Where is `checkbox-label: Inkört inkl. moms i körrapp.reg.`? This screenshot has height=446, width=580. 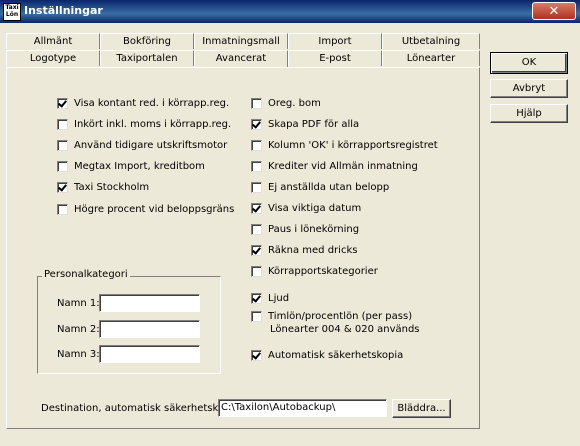 checkbox-label: Inkört inkl. moms i körrapp.reg. is located at coordinates (153, 124).